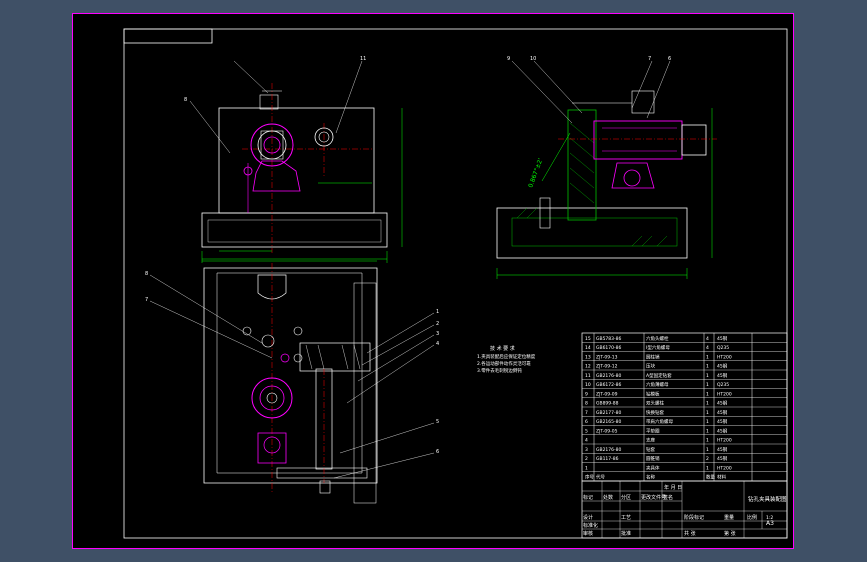 This screenshot has height=562, width=867. Describe the element at coordinates (586, 394) in the screenshot. I see `bom-cell-no: 9` at that location.